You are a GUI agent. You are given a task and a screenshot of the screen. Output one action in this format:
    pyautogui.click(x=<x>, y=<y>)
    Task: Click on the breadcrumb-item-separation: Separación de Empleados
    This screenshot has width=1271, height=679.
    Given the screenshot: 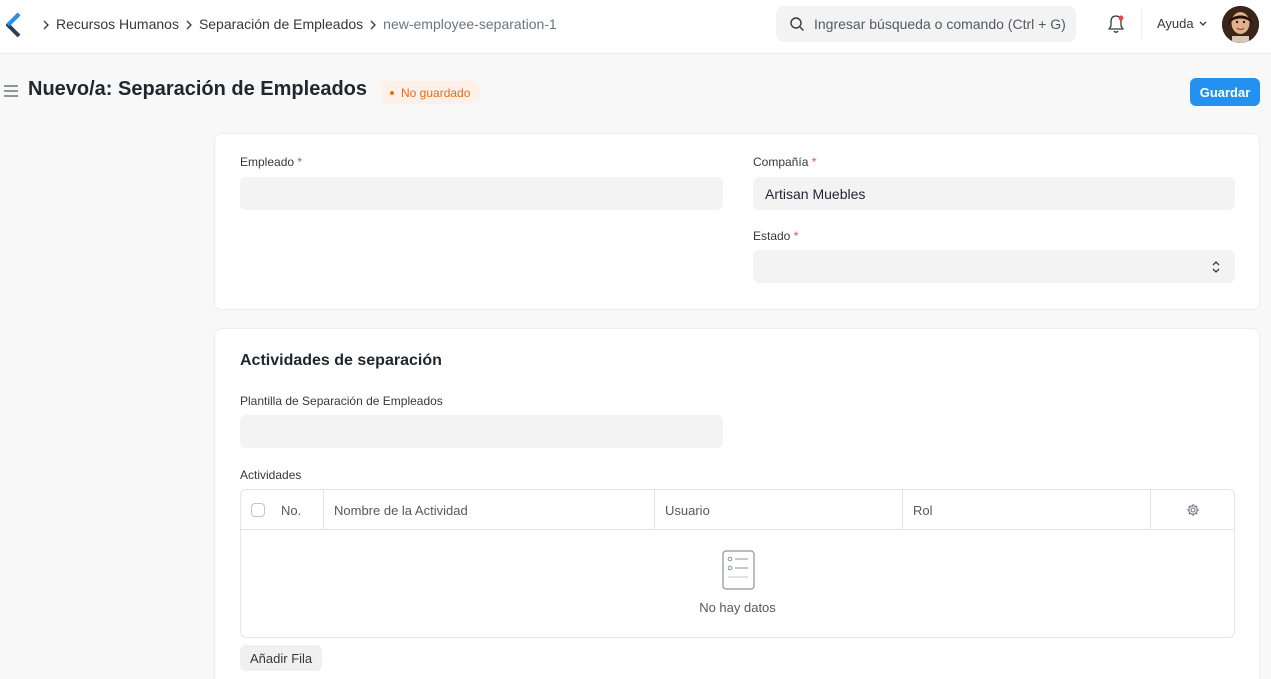 What is the action you would take?
    pyautogui.click(x=281, y=24)
    